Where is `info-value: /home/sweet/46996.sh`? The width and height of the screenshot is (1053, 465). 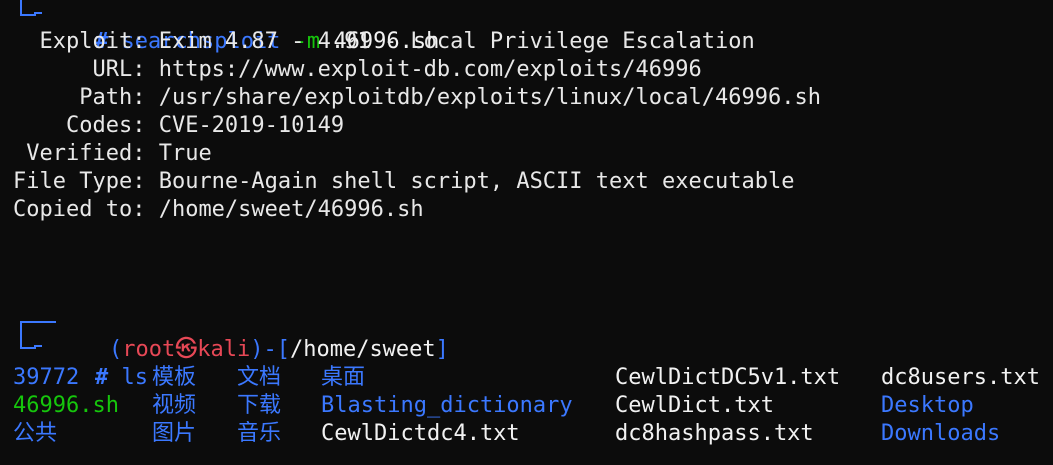
info-value: /home/sweet/46996.sh is located at coordinates (291, 209).